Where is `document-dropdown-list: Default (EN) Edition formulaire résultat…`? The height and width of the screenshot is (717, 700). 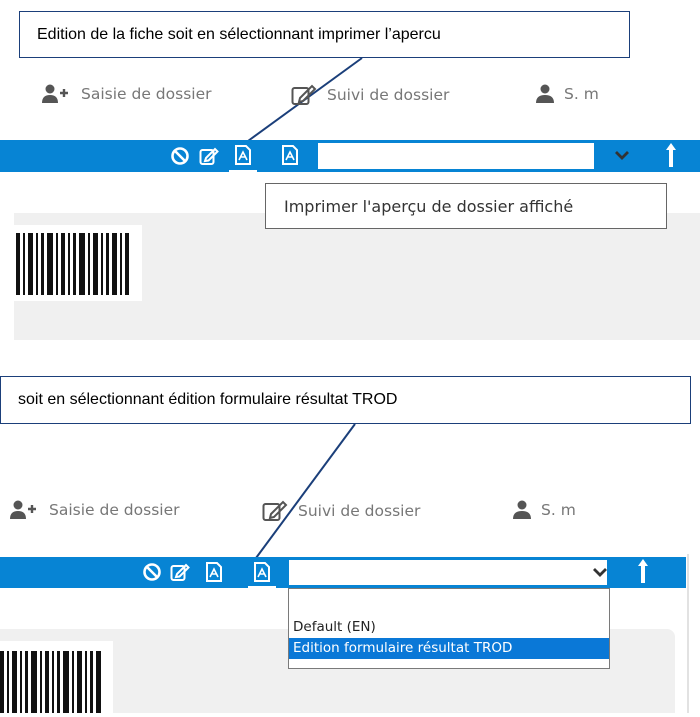
document-dropdown-list: Default (EN) Edition formulaire résultat… is located at coordinates (449, 628).